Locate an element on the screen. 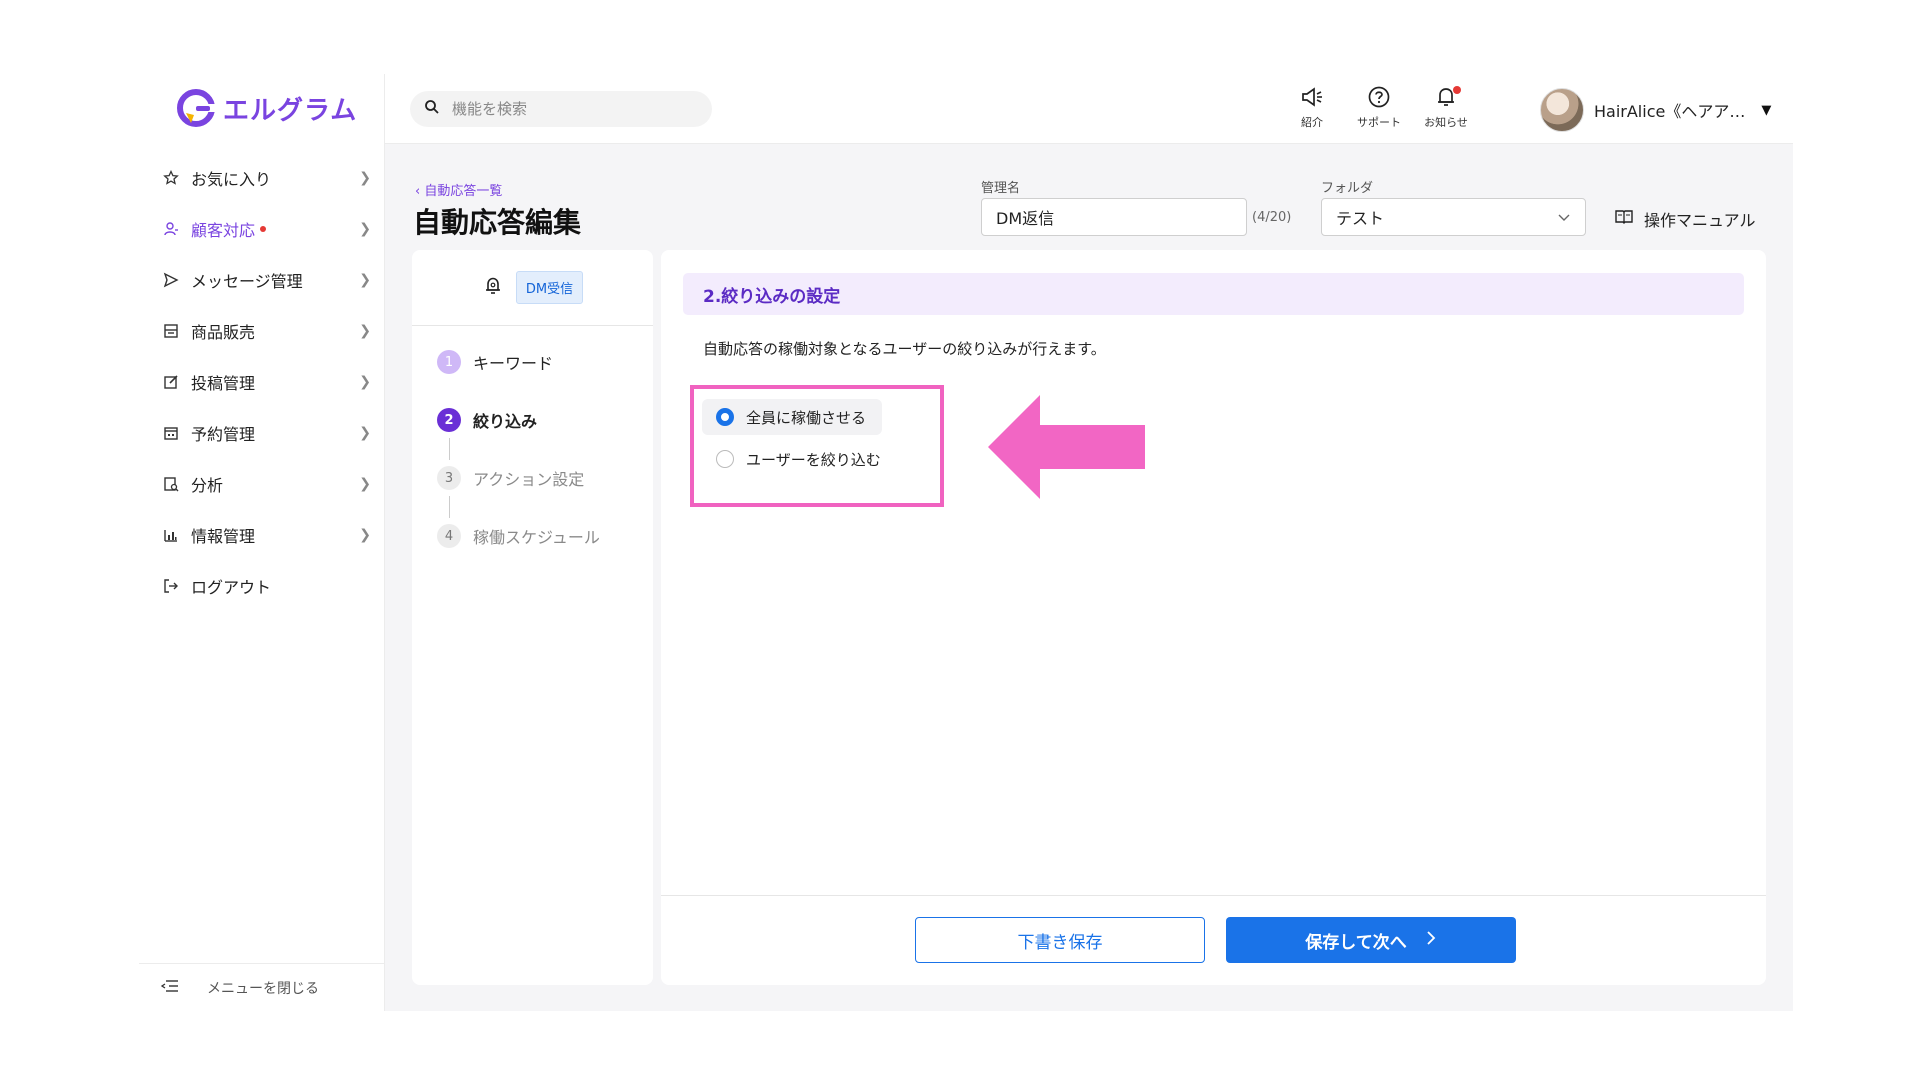 This screenshot has width=1920, height=1080. chevron-left-icon: ‹ is located at coordinates (420, 191).